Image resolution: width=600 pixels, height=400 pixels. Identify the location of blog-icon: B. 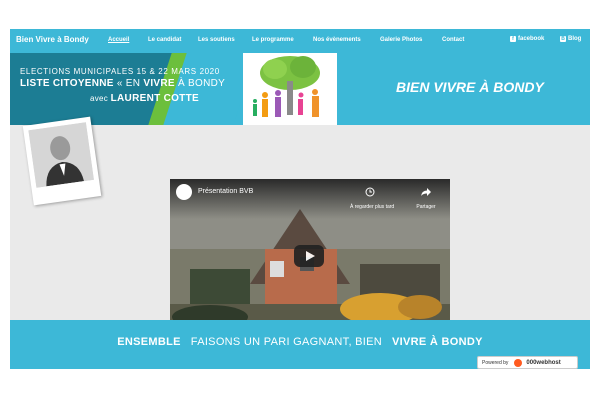
(563, 39).